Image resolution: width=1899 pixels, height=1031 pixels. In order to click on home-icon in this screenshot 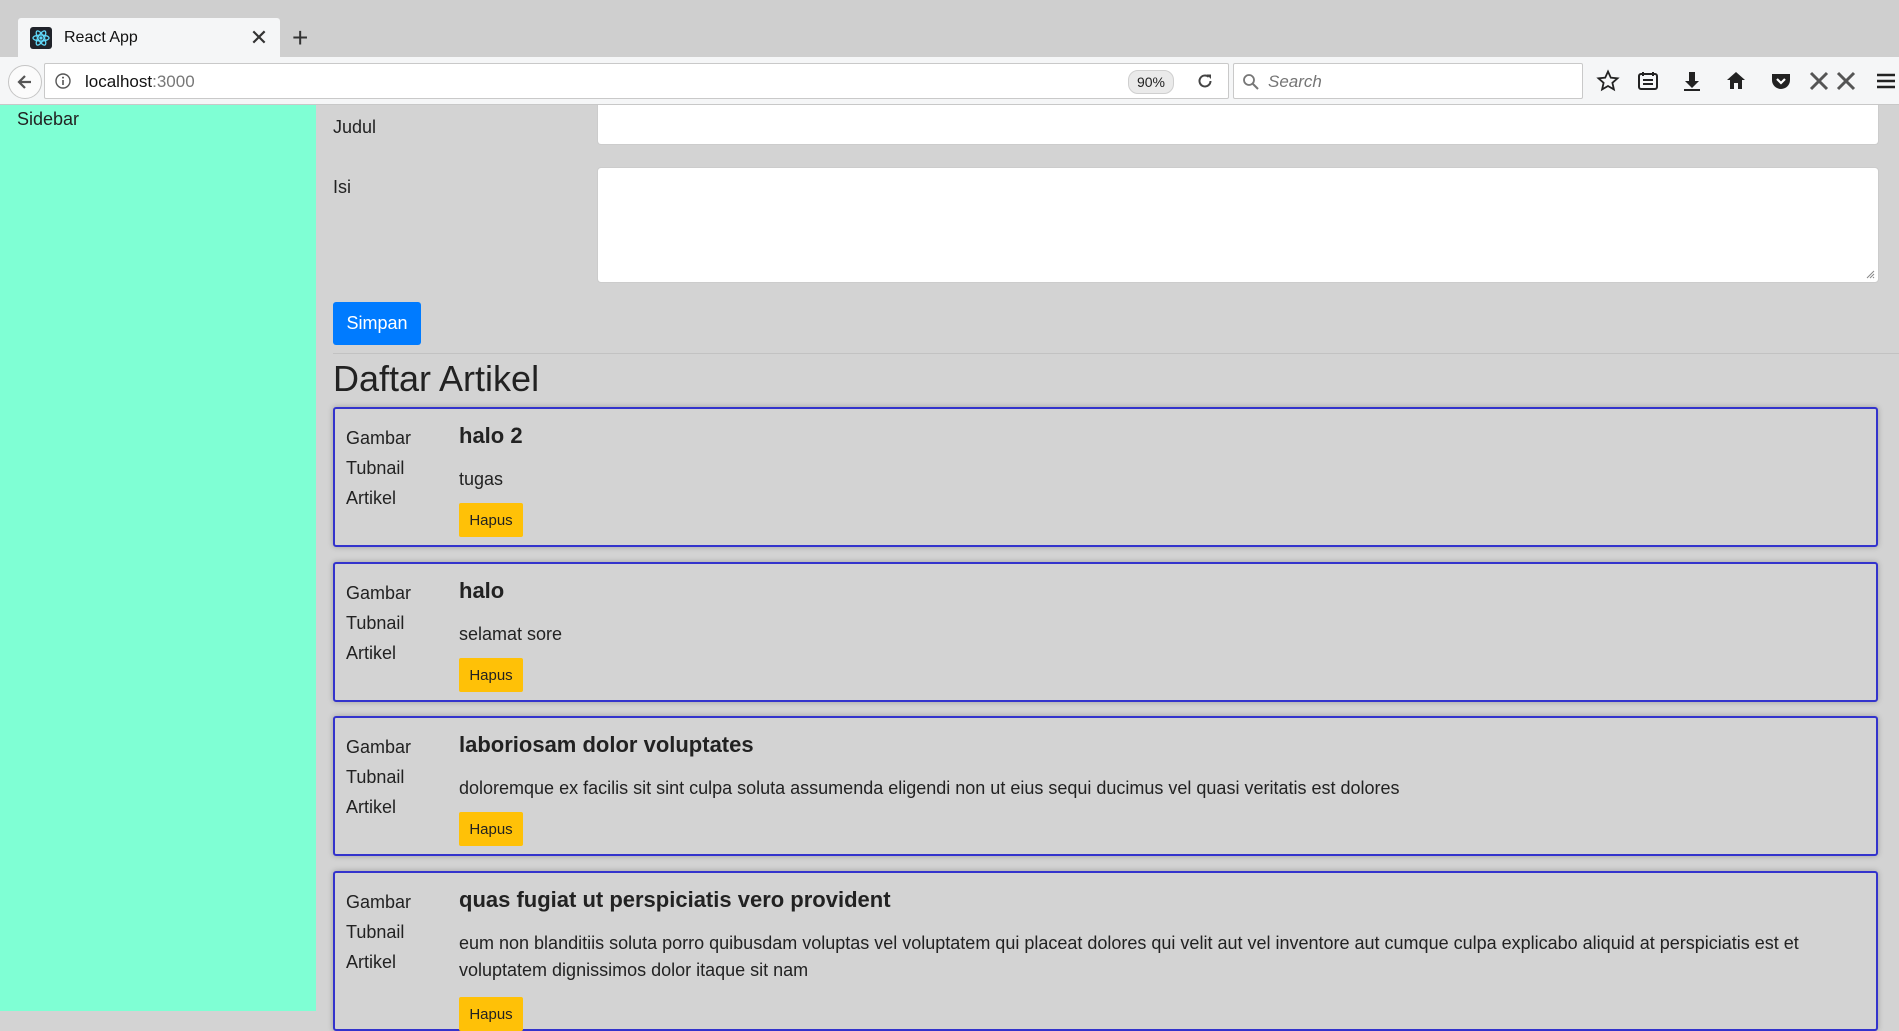, I will do `click(1736, 81)`.